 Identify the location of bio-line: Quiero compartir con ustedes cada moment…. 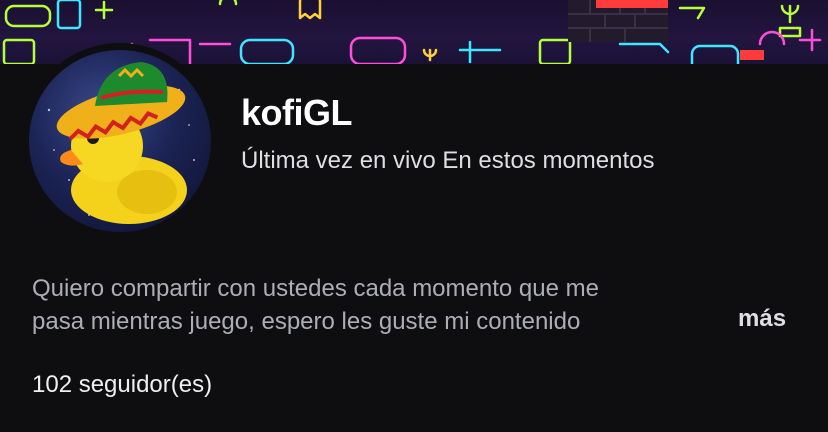
(315, 288).